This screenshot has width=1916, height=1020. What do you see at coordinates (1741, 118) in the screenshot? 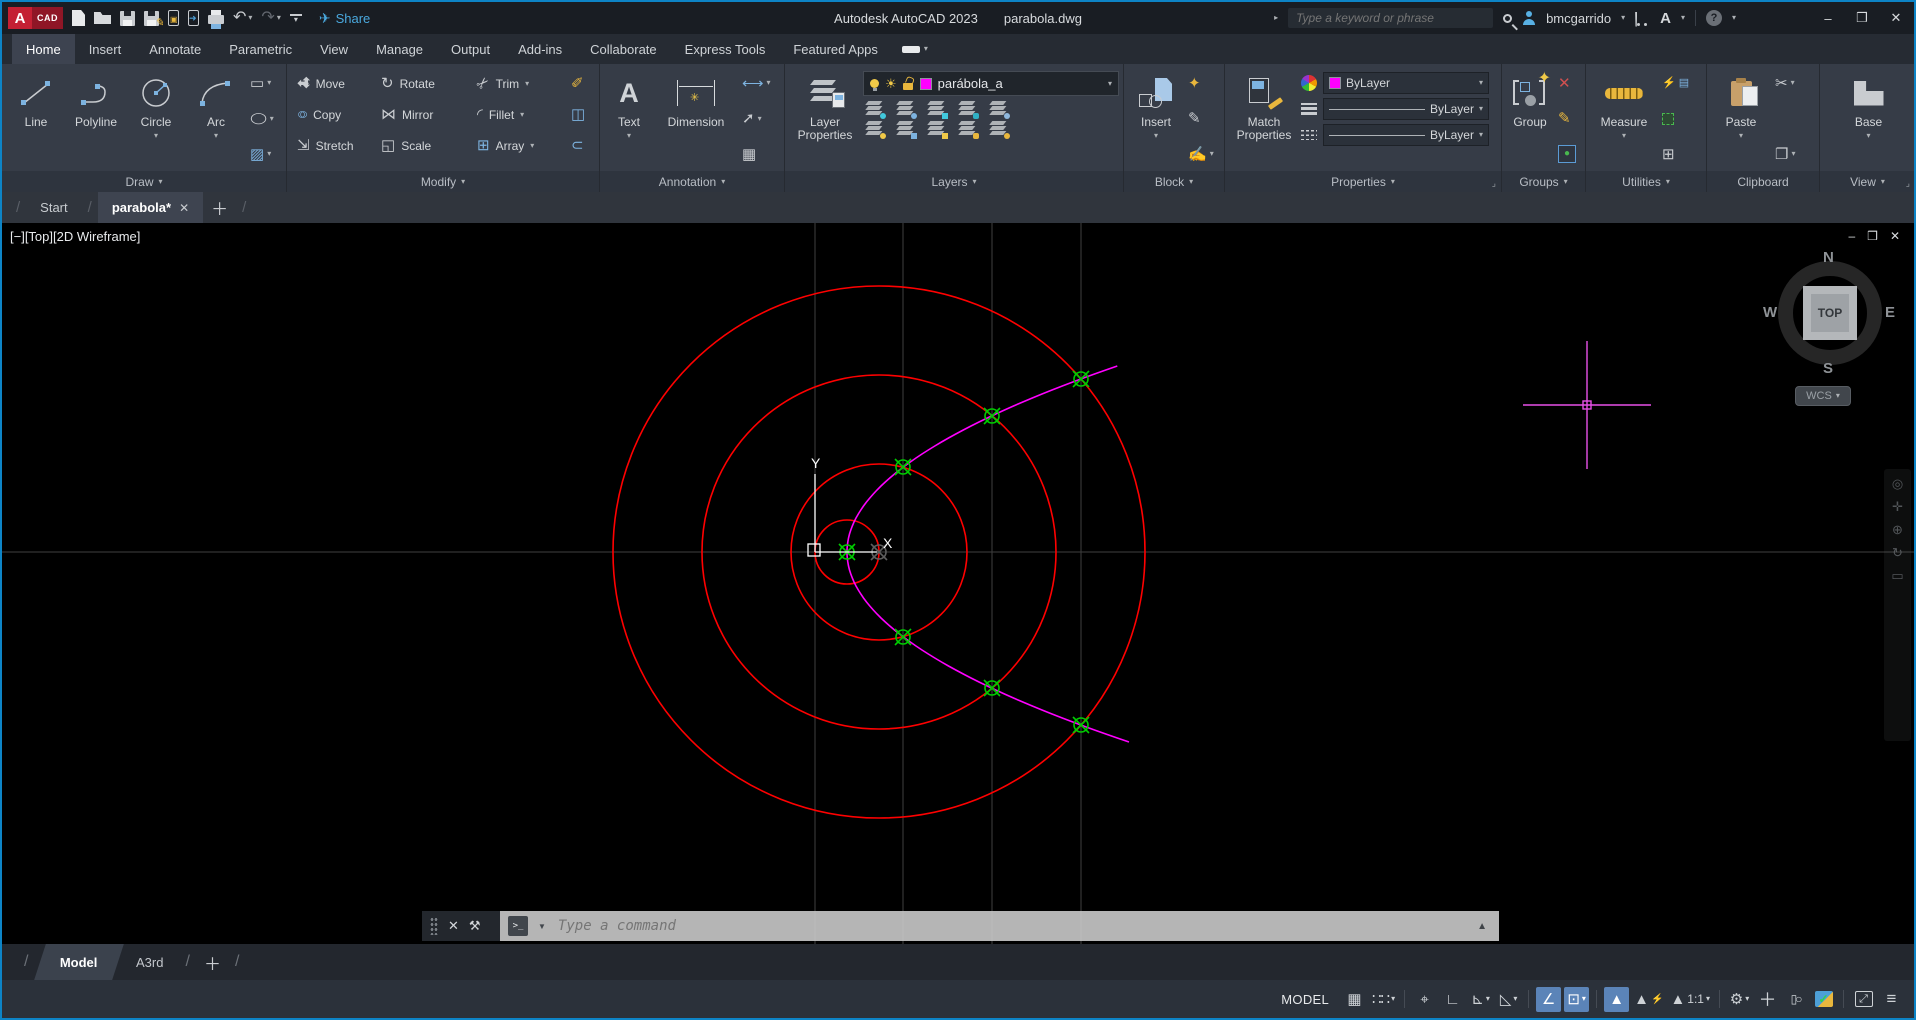
I see `paste-button: Paste ▾` at bounding box center [1741, 118].